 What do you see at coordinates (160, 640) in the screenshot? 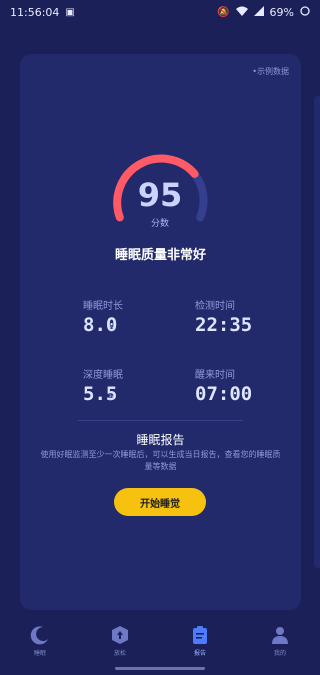
I see `bottom-nav: 睡眠 放松 报告 我的` at bounding box center [160, 640].